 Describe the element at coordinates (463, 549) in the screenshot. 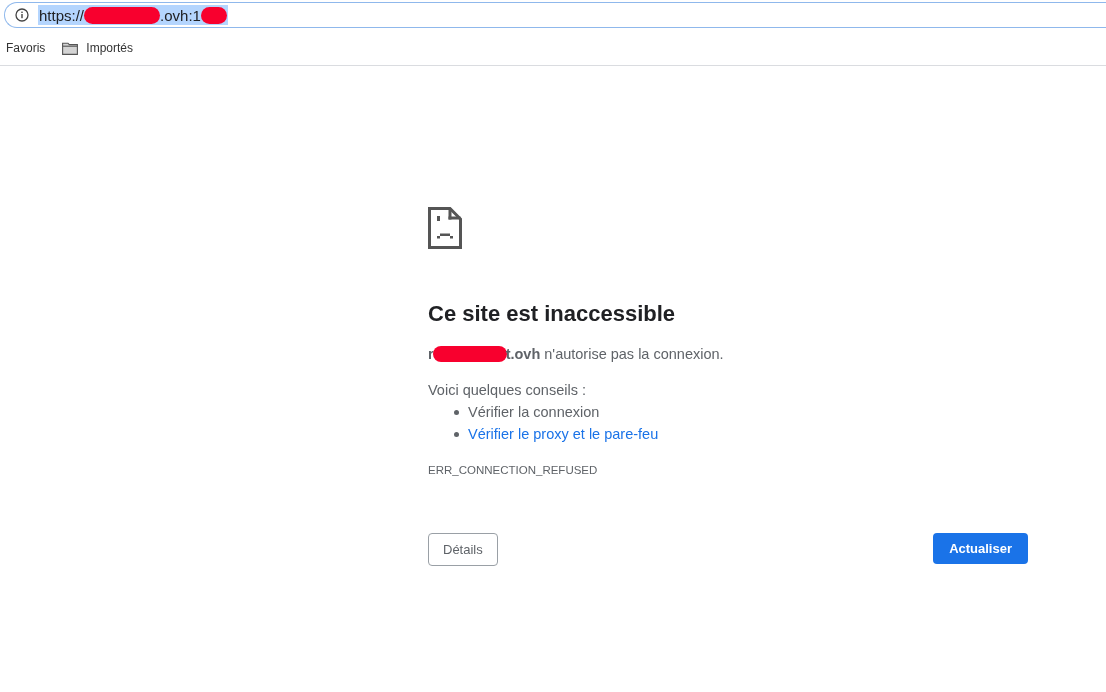

I see `details-button: Détails` at that location.